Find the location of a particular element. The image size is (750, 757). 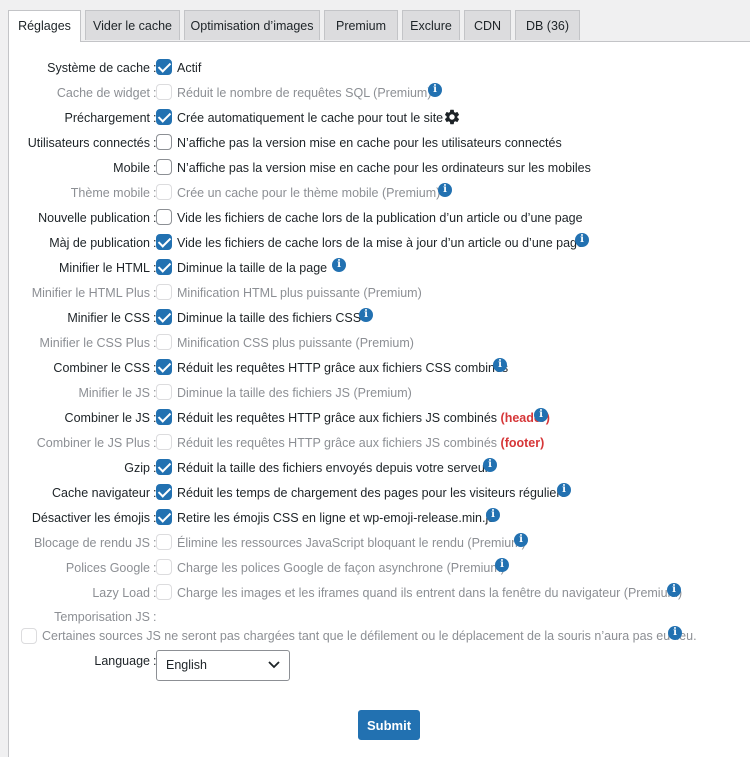

minify-css-plus-checkbox is located at coordinates (164, 342).